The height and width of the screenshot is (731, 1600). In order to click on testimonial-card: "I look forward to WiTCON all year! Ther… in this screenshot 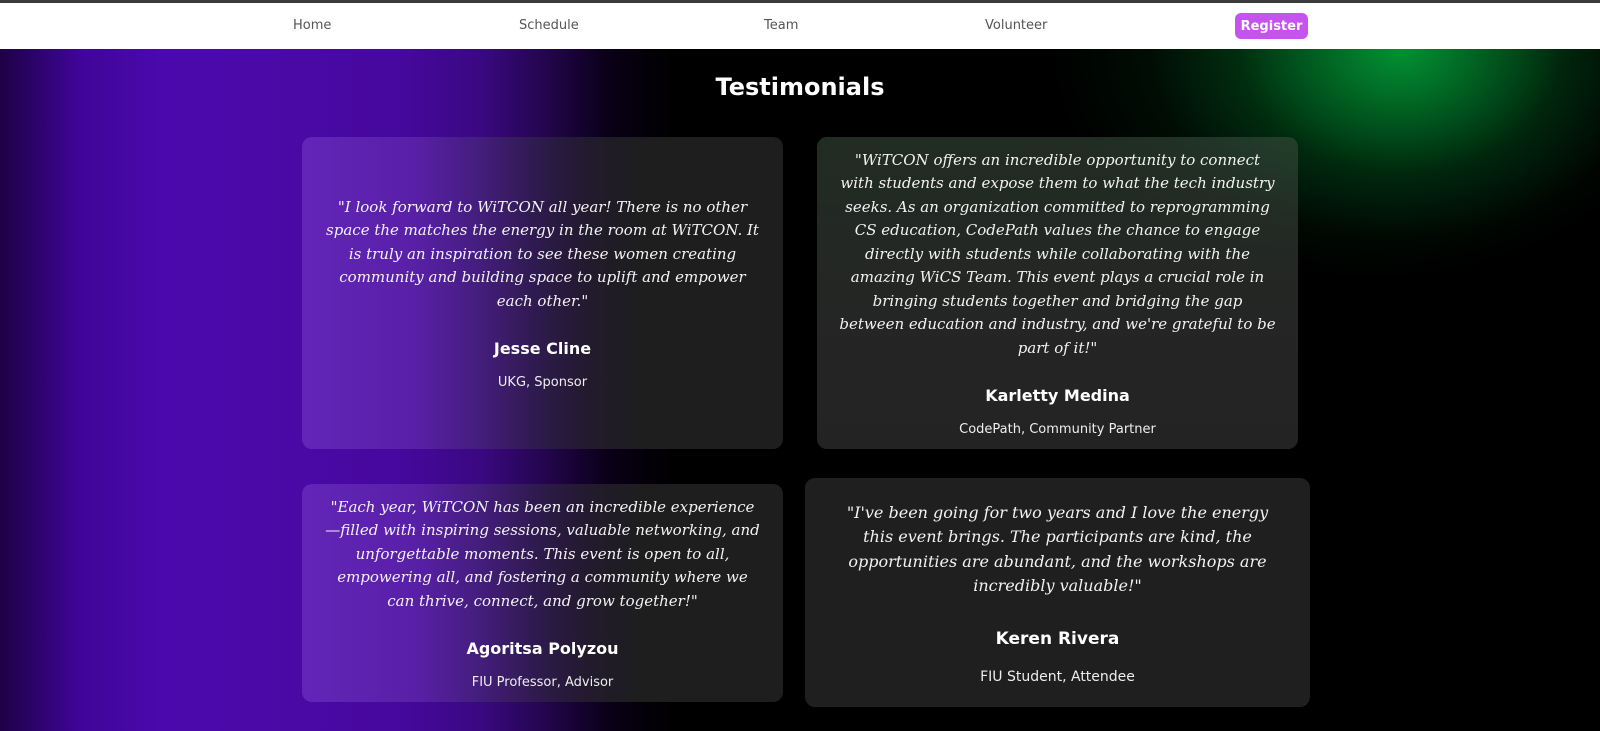, I will do `click(542, 293)`.